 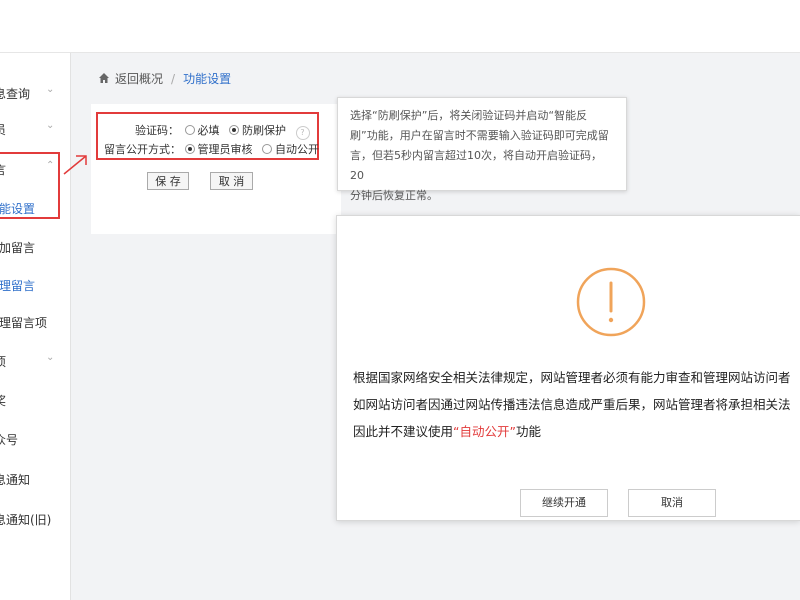 I want to click on sidebar-item-label: 息查询, so click(x=15, y=94).